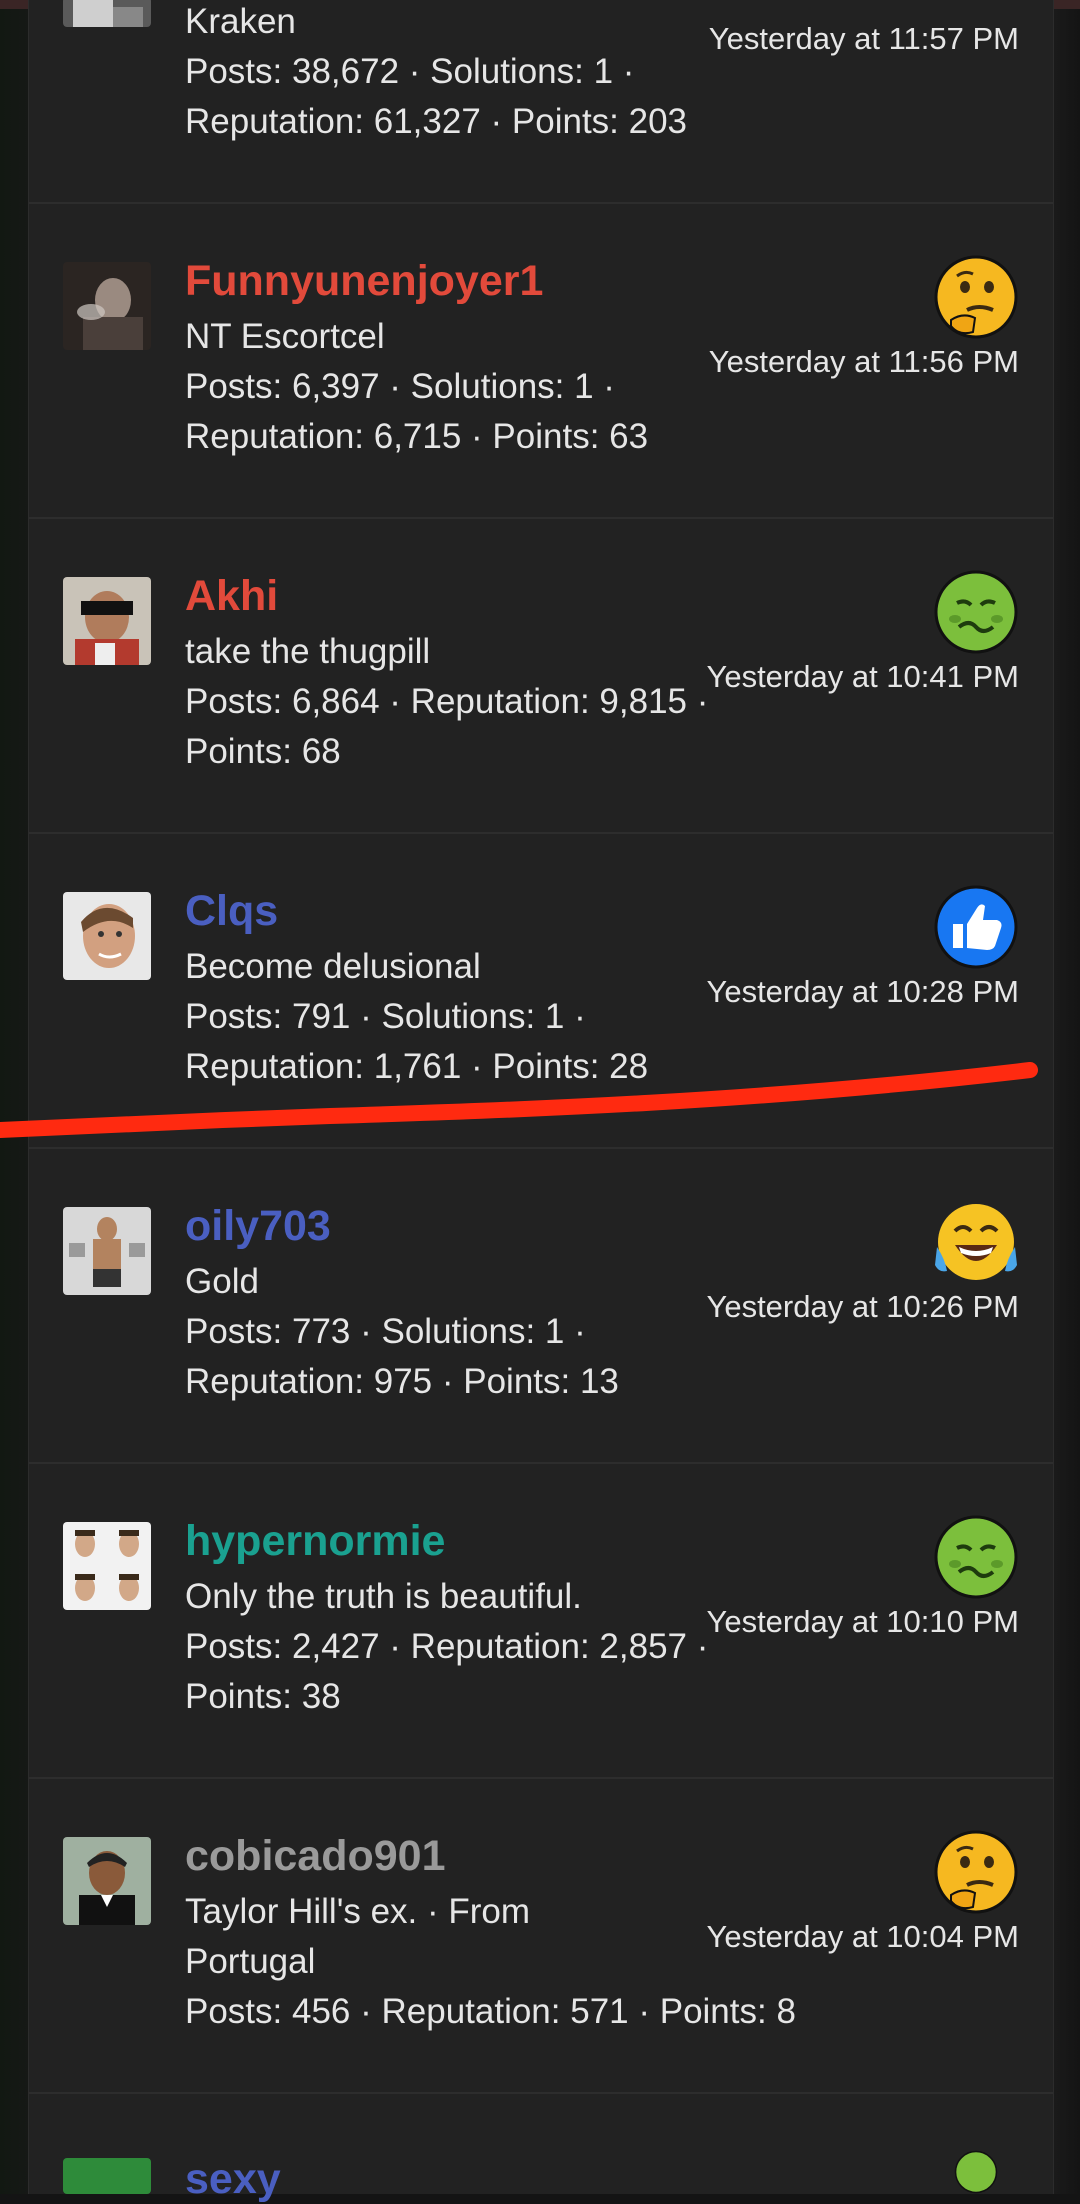 The width and height of the screenshot is (1080, 2204). What do you see at coordinates (358, 1936) in the screenshot?
I see `user-title: Taylor Hill's ex. · From Portugal` at bounding box center [358, 1936].